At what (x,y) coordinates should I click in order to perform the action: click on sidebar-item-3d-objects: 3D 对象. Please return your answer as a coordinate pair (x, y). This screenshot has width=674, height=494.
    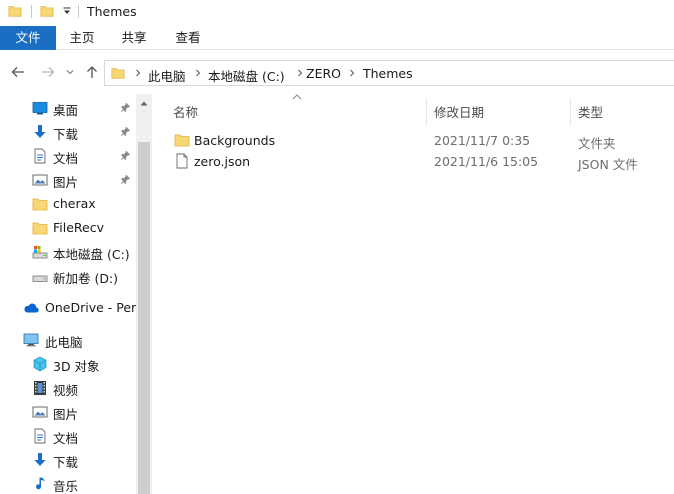
    Looking at the image, I should click on (68, 364).